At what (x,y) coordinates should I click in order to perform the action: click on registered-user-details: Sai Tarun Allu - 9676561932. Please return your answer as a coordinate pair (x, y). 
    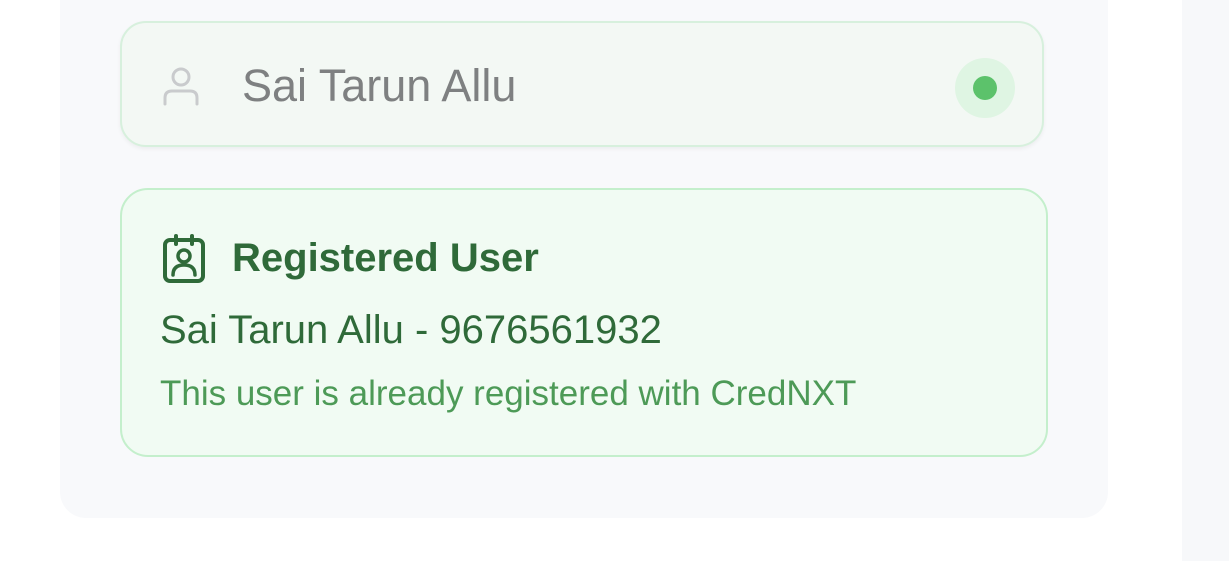
    Looking at the image, I should click on (411, 330).